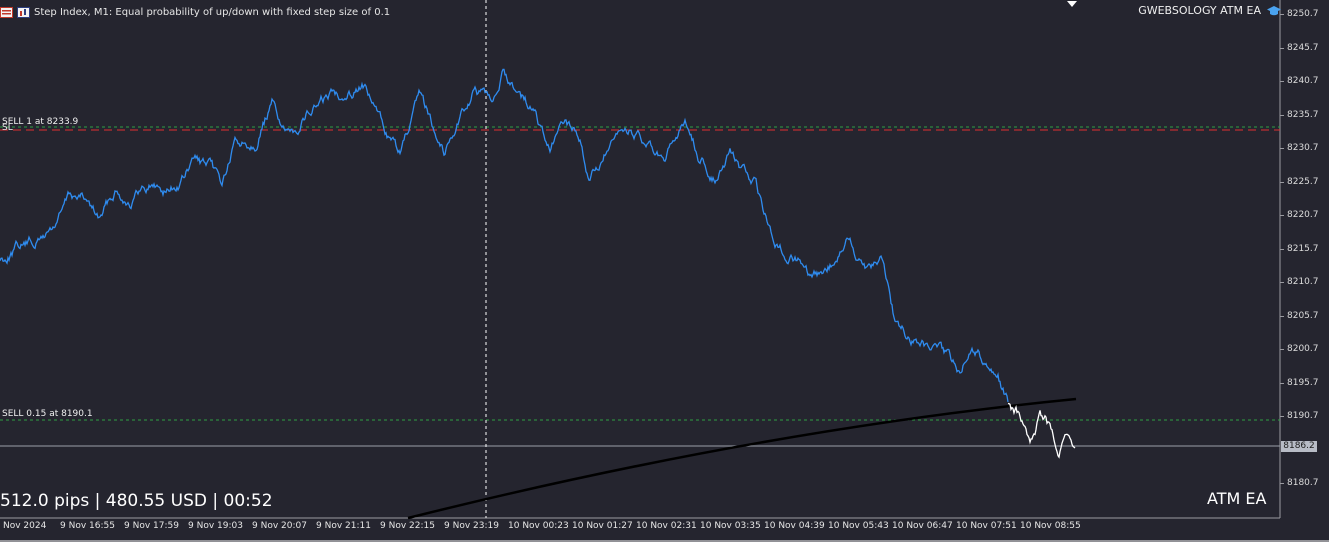 The width and height of the screenshot is (1329, 542). Describe the element at coordinates (858, 526) in the screenshot. I see `time-tick-label: 10 Nov 05:43` at that location.